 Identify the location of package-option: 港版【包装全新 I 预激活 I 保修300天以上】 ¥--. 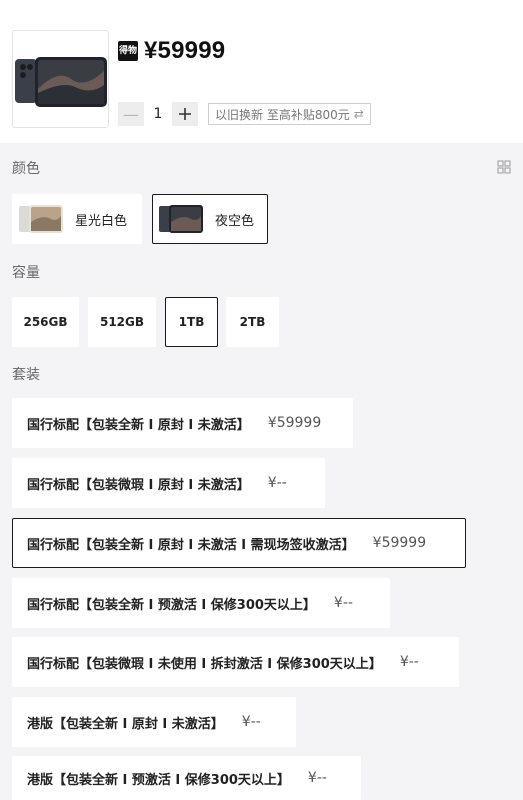
(186, 778).